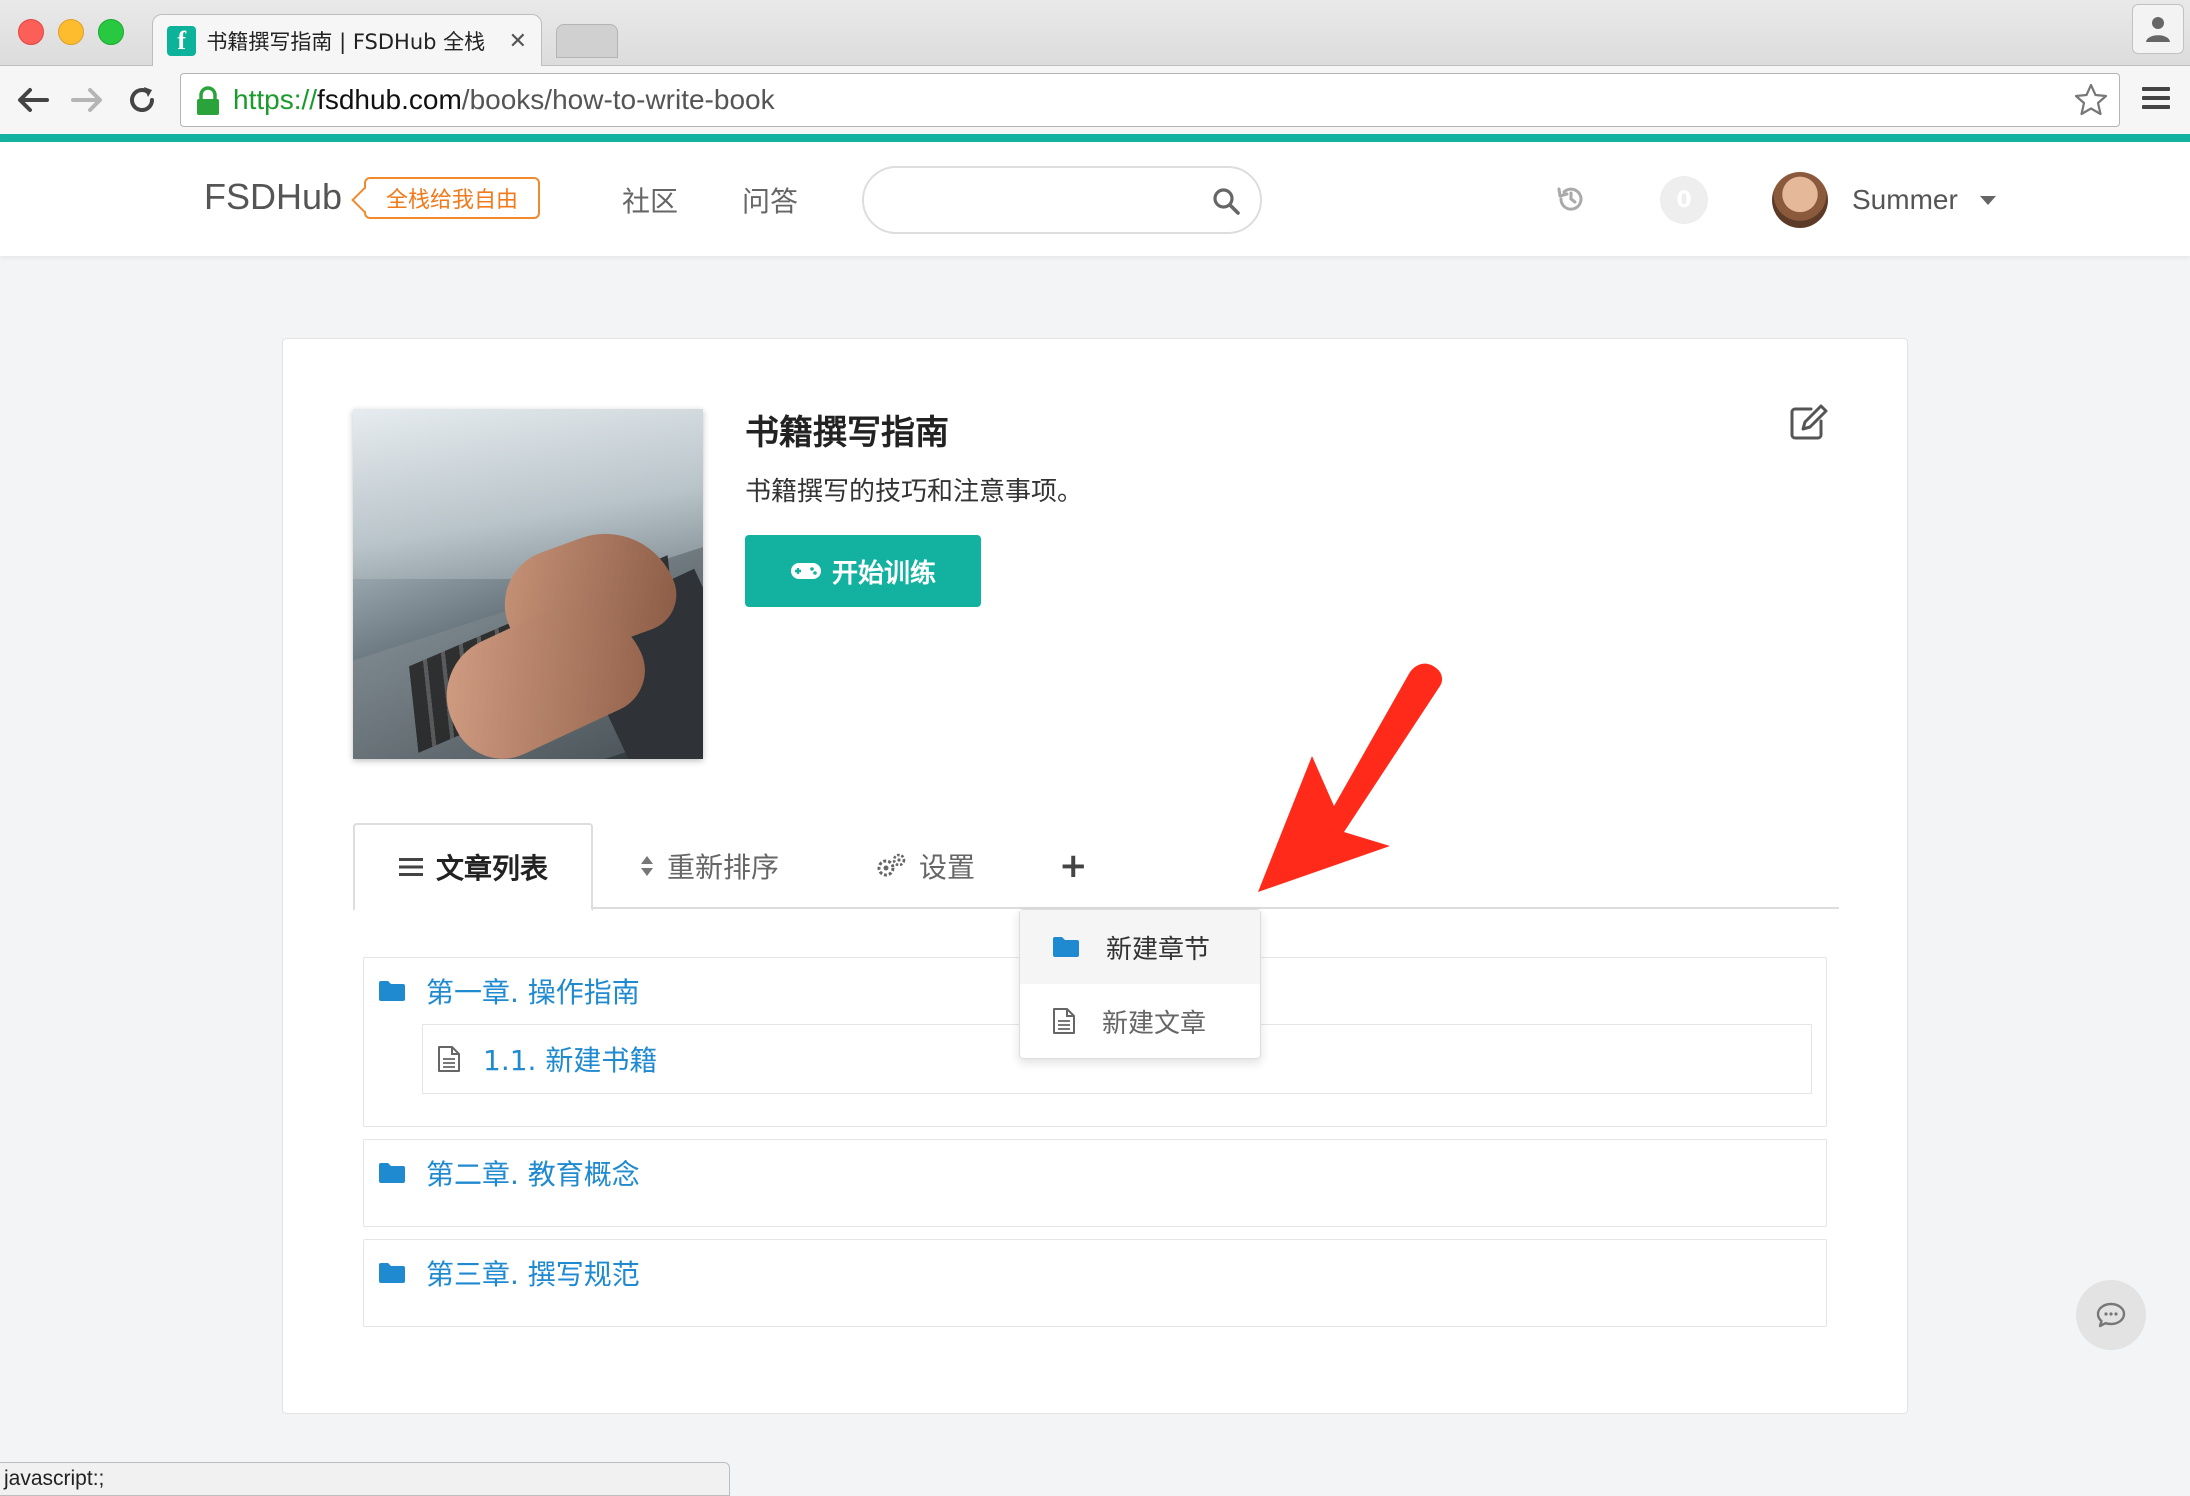 This screenshot has width=2190, height=1496. I want to click on slogan-badge: 全栈给我自由, so click(452, 198).